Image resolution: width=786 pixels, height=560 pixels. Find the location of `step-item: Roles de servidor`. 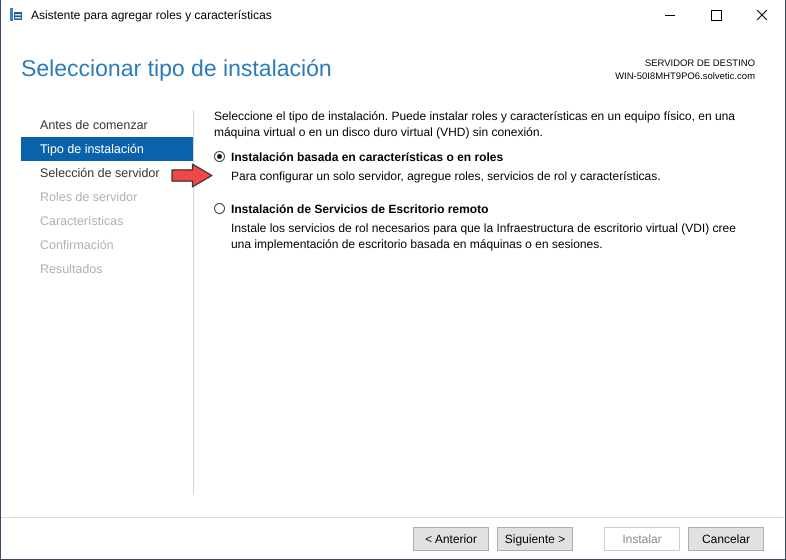

step-item: Roles de servidor is located at coordinates (88, 197).